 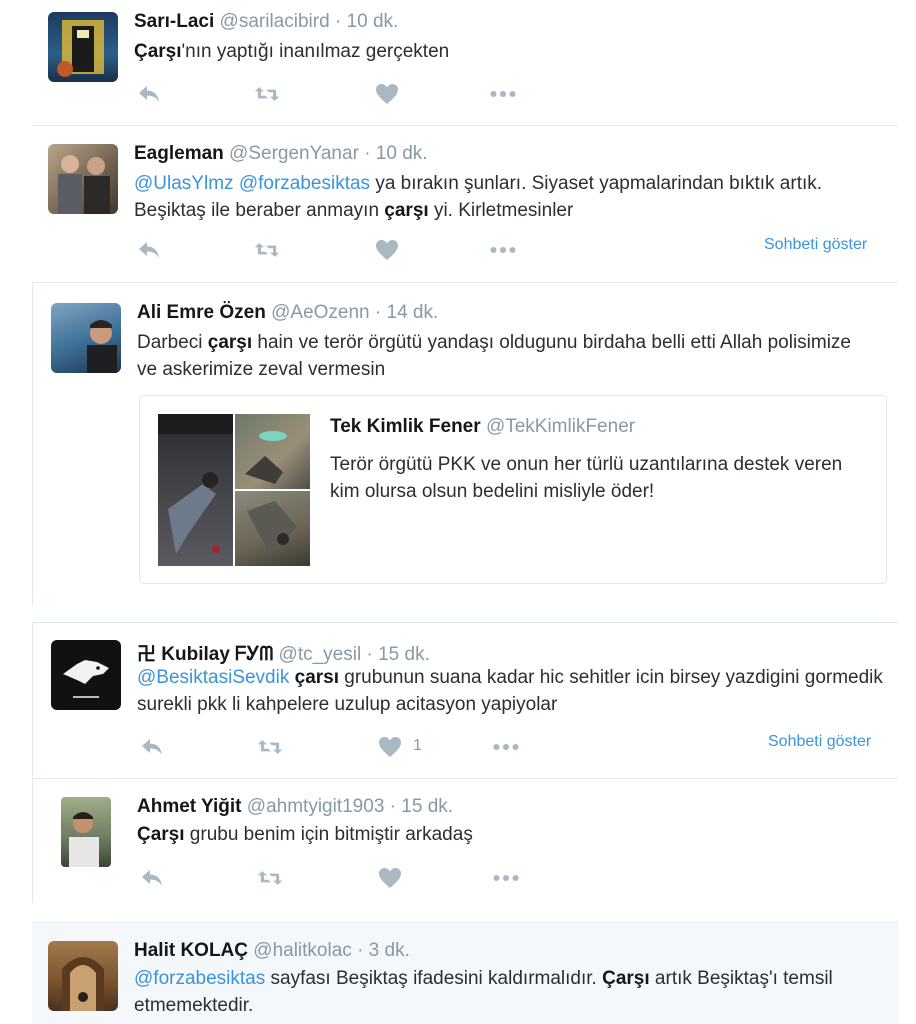 What do you see at coordinates (147, 654) in the screenshot?
I see `fullname-prefix: 卍` at bounding box center [147, 654].